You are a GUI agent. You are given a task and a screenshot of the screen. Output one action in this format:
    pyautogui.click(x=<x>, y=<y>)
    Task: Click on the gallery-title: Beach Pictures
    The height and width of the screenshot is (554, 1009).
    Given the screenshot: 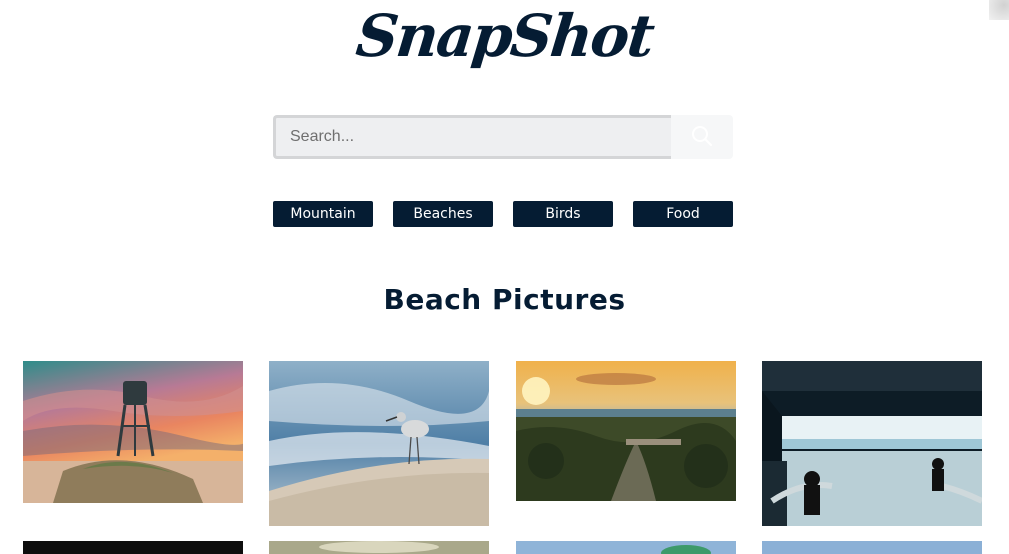 What is the action you would take?
    pyautogui.click(x=504, y=299)
    